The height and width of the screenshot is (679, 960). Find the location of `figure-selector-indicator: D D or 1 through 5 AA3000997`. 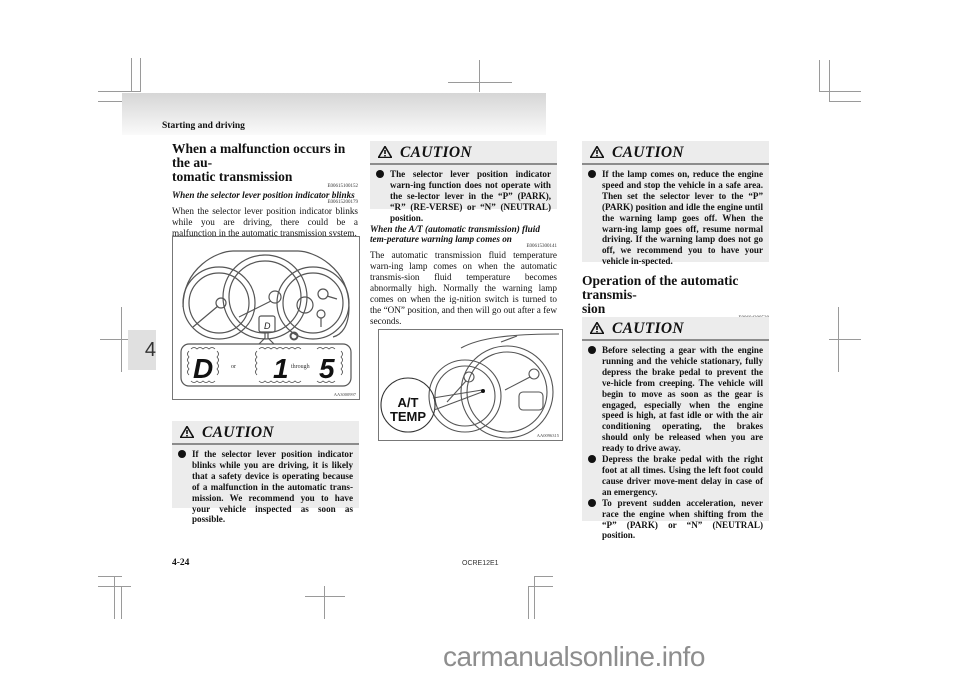

figure-selector-indicator: D D or 1 through 5 AA3000997 is located at coordinates (266, 318).